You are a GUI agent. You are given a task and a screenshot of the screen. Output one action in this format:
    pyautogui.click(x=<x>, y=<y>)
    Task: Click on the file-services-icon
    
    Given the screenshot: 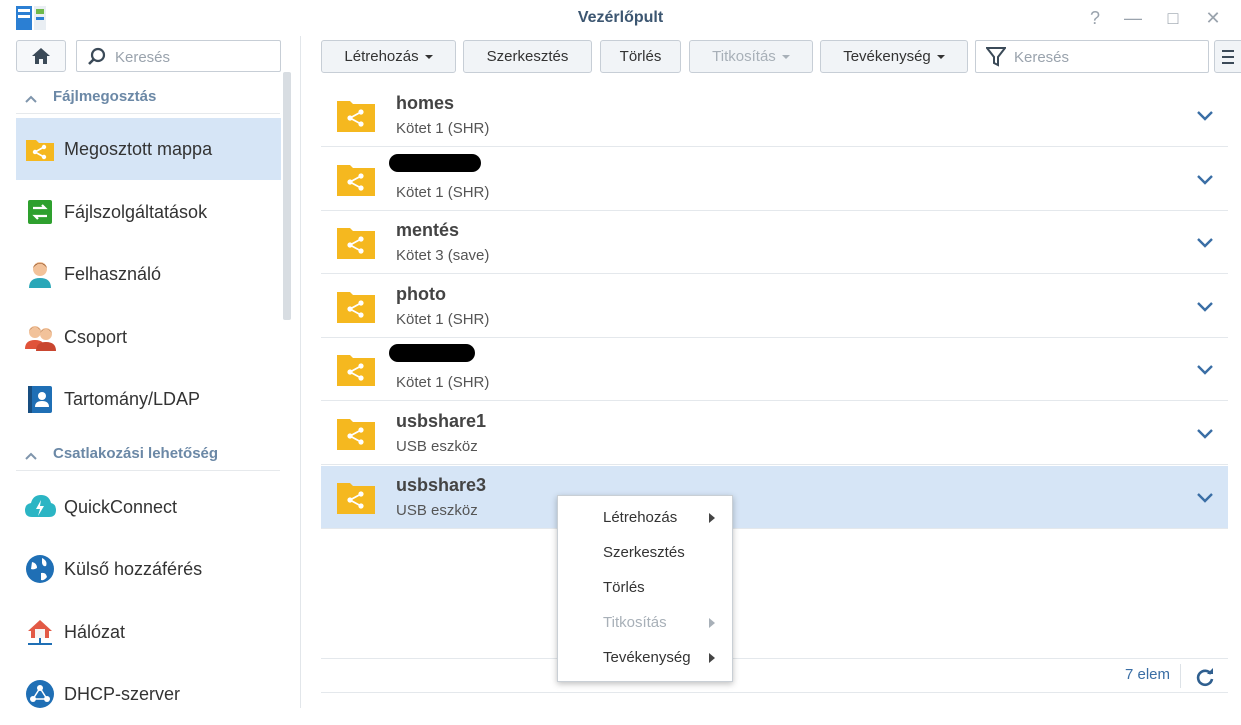 What is the action you would take?
    pyautogui.click(x=40, y=212)
    